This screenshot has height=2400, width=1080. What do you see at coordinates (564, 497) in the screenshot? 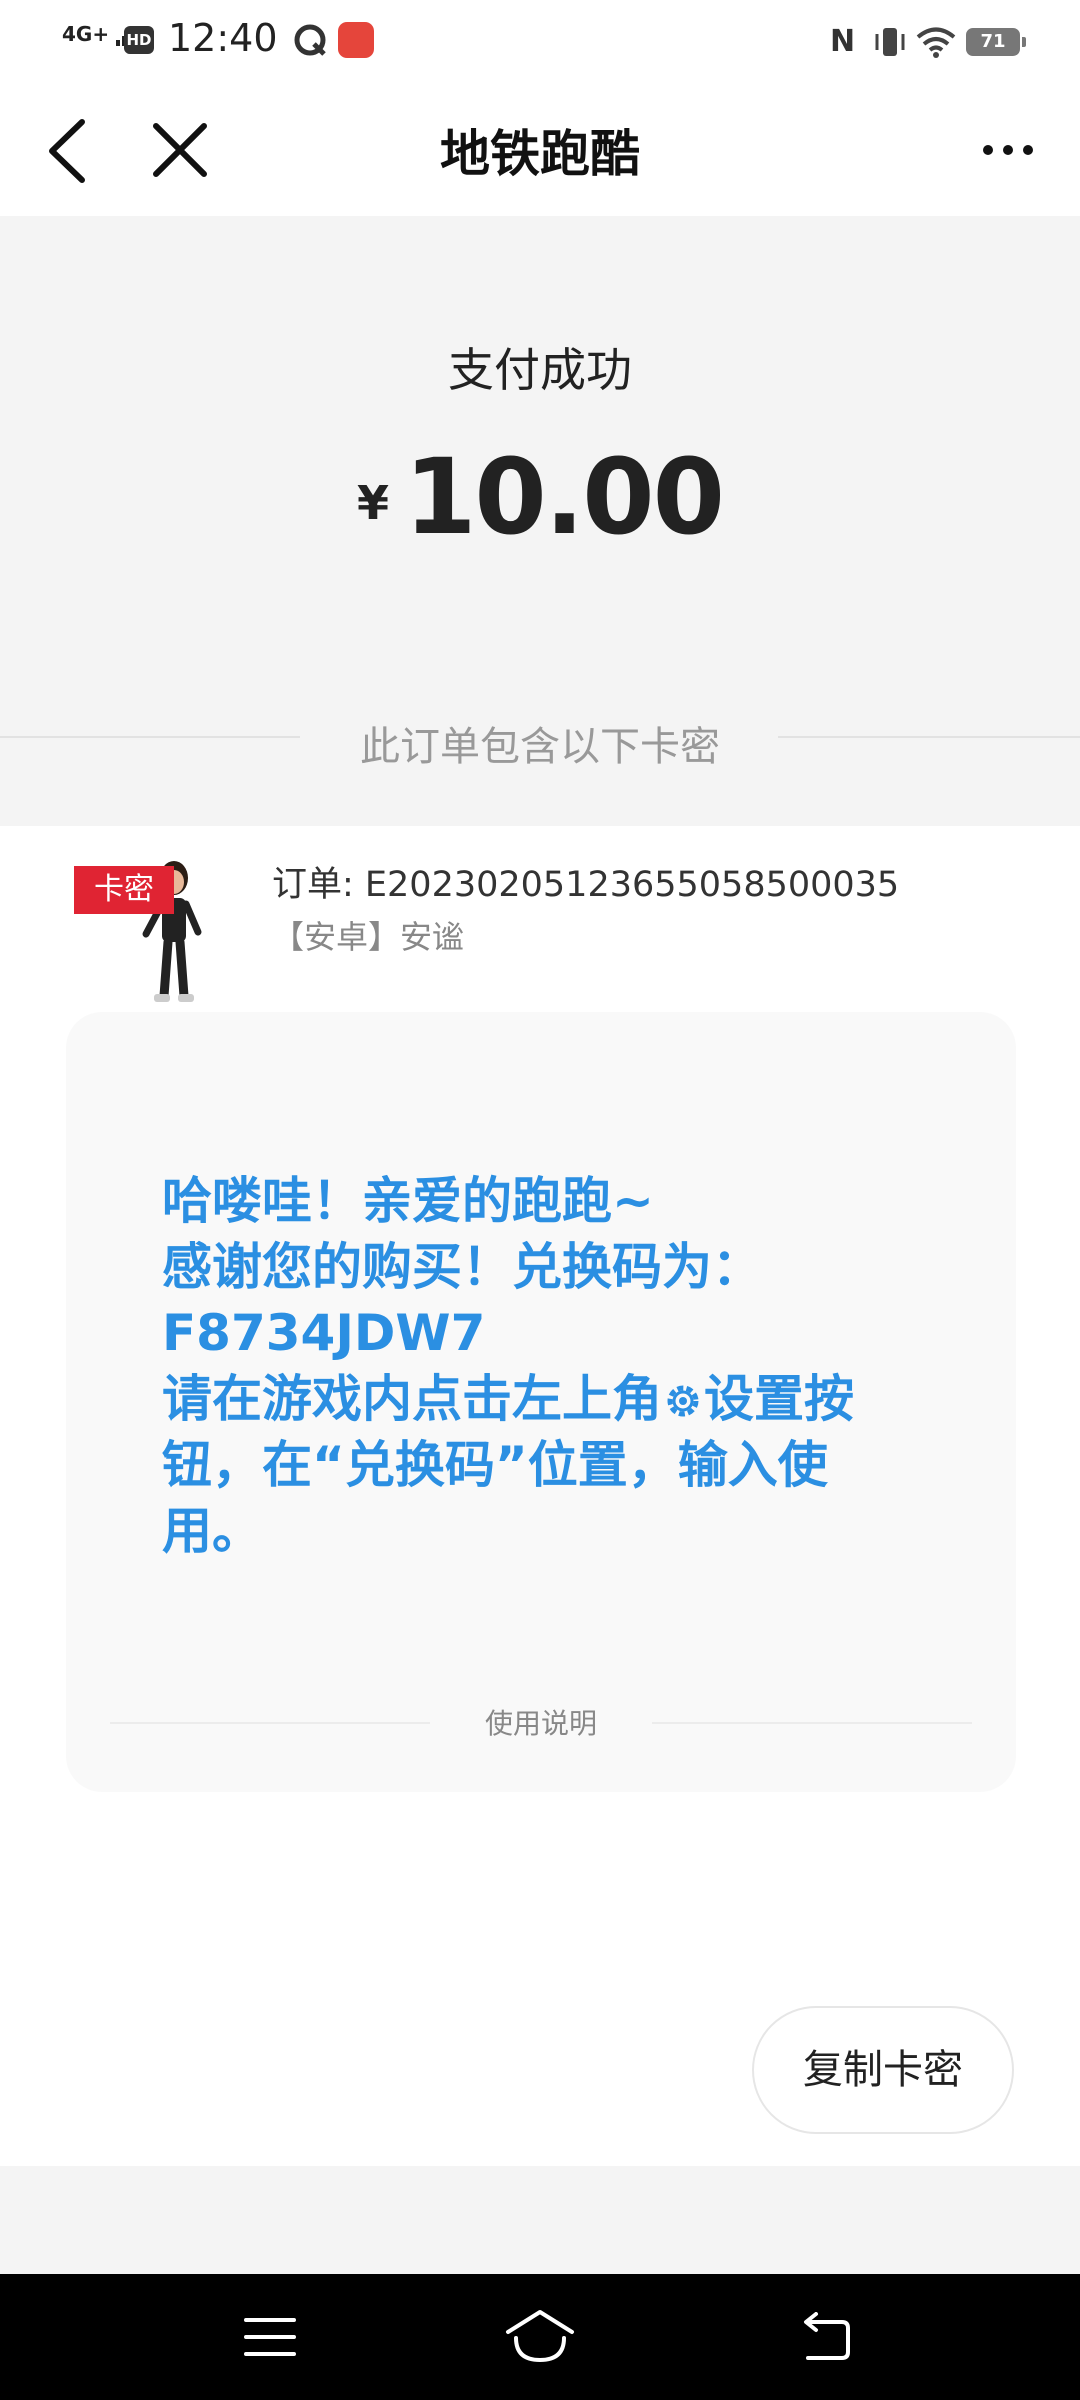
I see `amount-value: 10.00` at bounding box center [564, 497].